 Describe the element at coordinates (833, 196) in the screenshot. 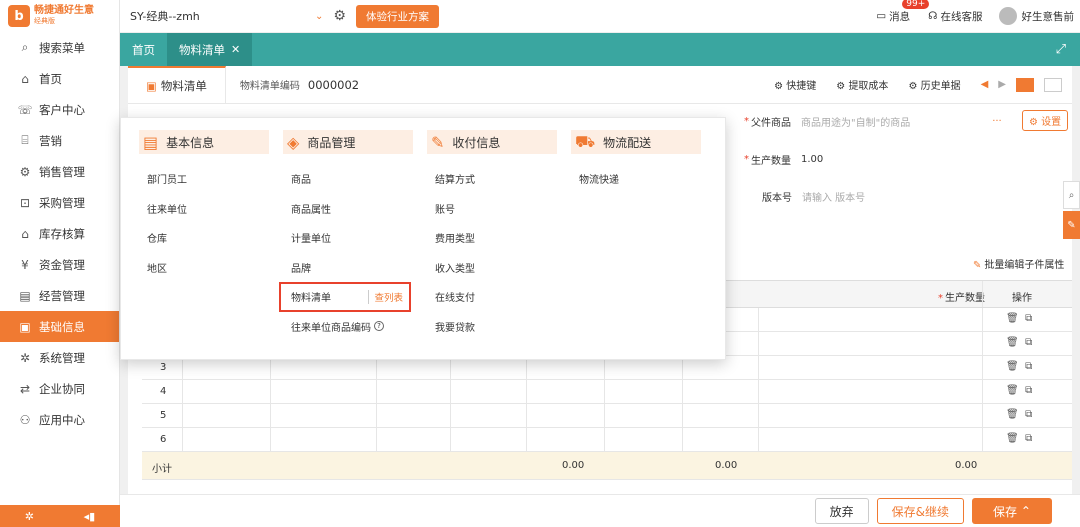

I see `version-input: 请输入 版本号` at that location.